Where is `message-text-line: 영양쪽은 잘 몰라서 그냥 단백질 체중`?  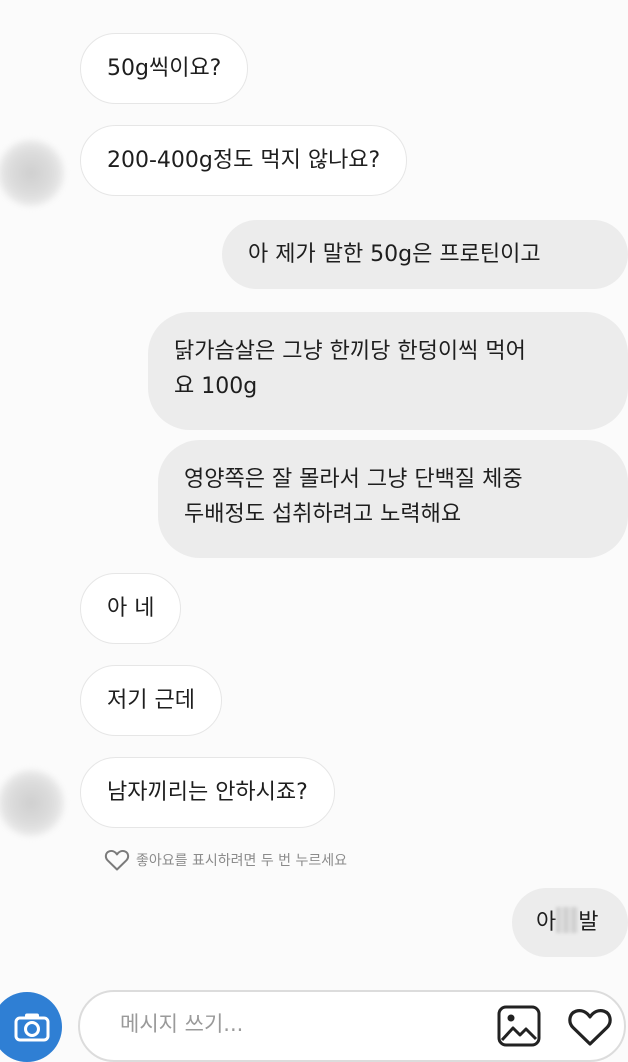
message-text-line: 영양쪽은 잘 몰라서 그냥 단백질 체중 is located at coordinates (353, 479).